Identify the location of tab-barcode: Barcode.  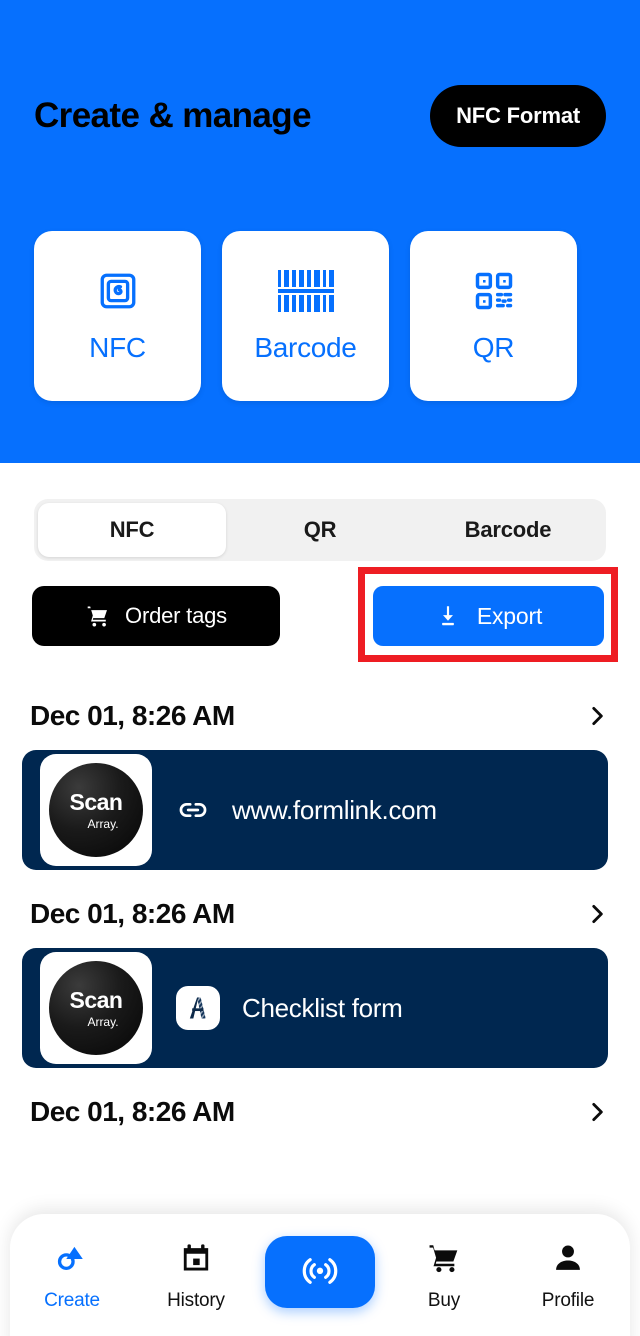
(508, 530).